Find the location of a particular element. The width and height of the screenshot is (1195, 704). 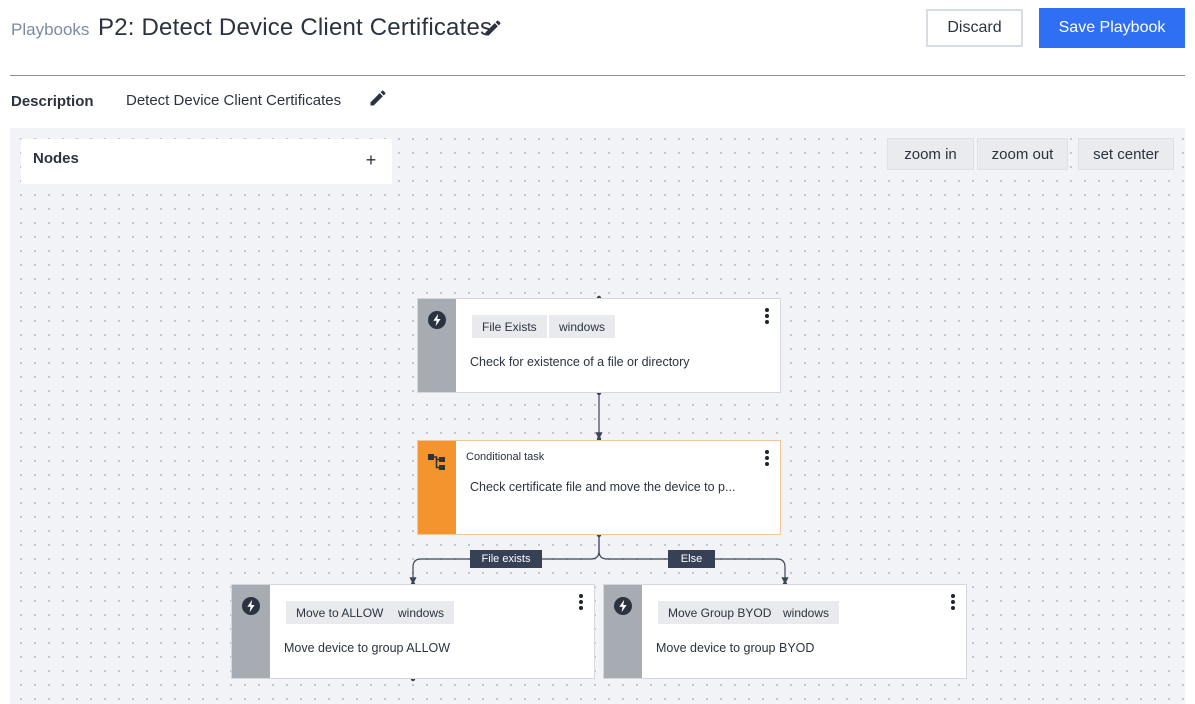

node-type-label: Conditional task is located at coordinates (505, 457).